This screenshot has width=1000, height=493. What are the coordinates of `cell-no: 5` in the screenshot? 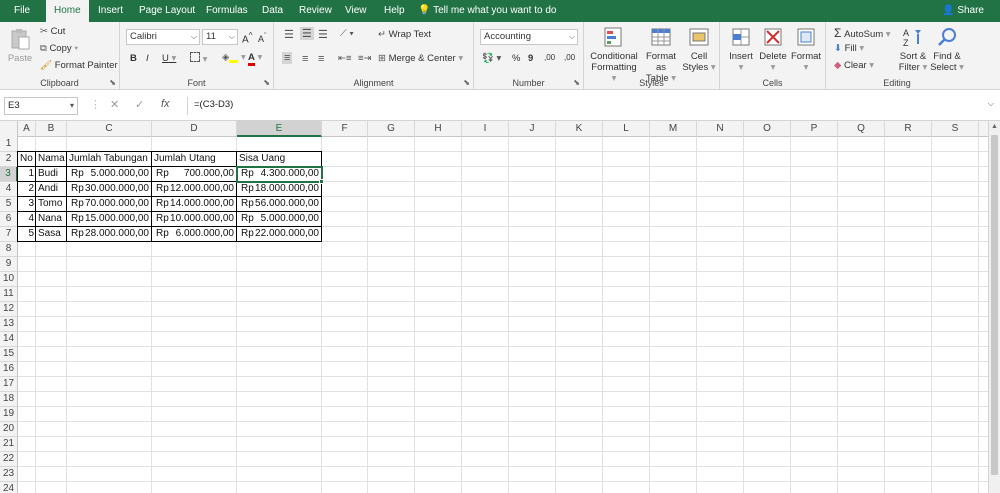 It's located at (27, 234).